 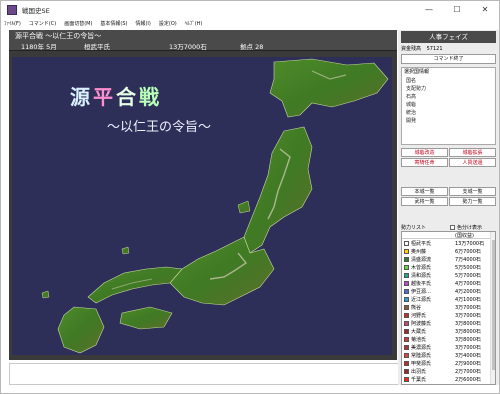 I want to click on game-date: 1180年 5月, so click(x=39, y=47).